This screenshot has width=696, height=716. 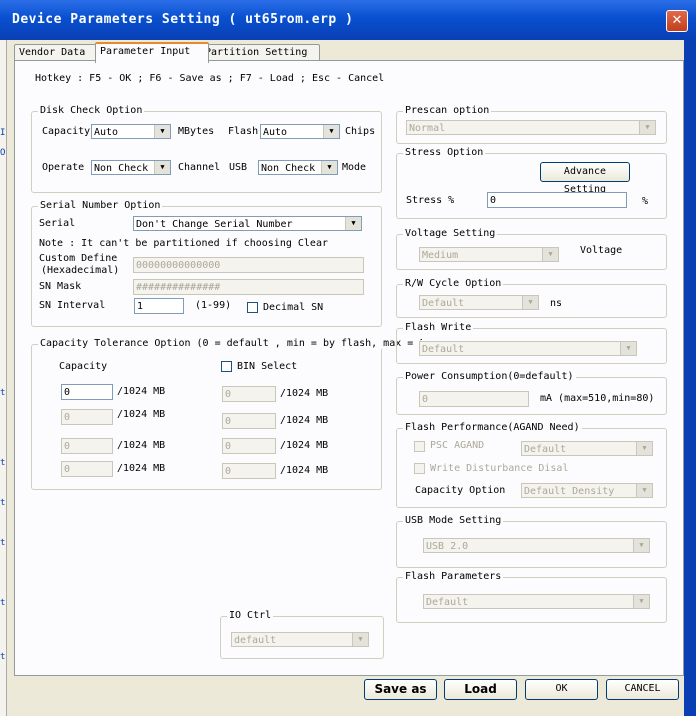 What do you see at coordinates (57, 52) in the screenshot?
I see `tab-vendor-data: Vendor Data` at bounding box center [57, 52].